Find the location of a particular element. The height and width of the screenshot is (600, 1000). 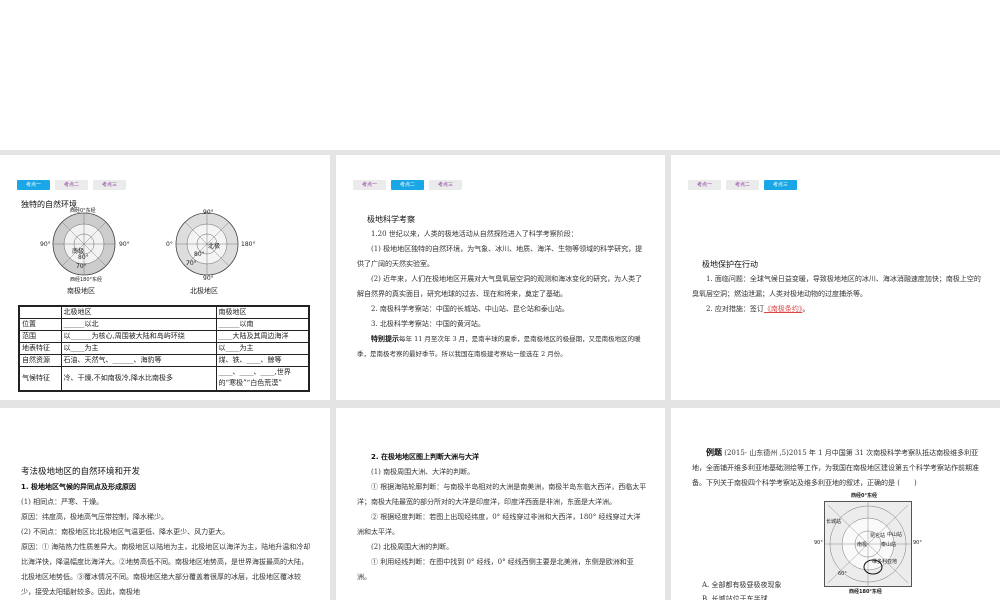

row-label: 地表特征 is located at coordinates (40, 348).